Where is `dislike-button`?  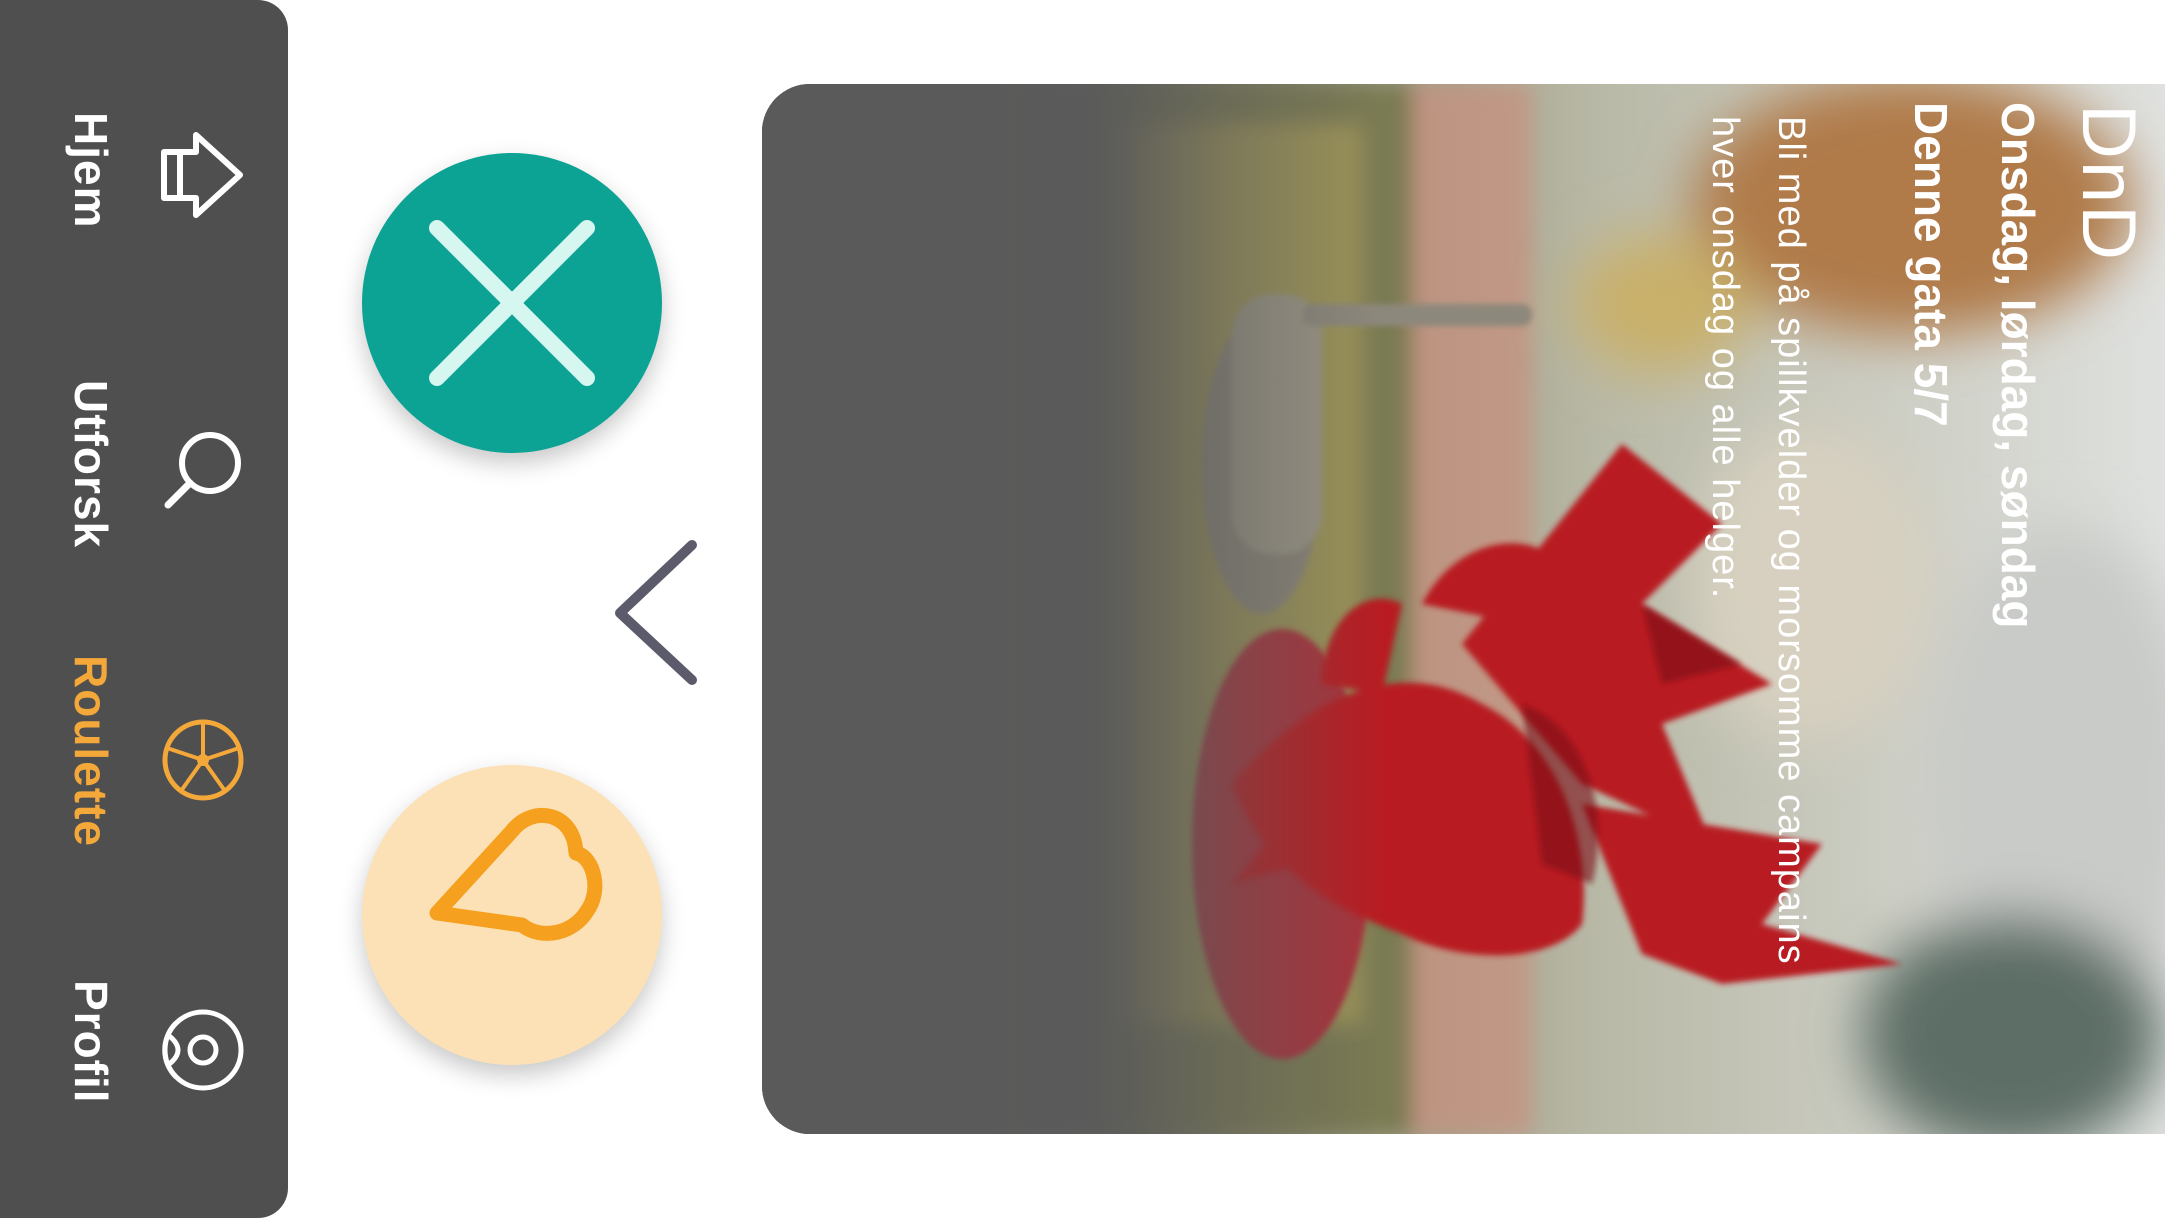
dislike-button is located at coordinates (512, 303).